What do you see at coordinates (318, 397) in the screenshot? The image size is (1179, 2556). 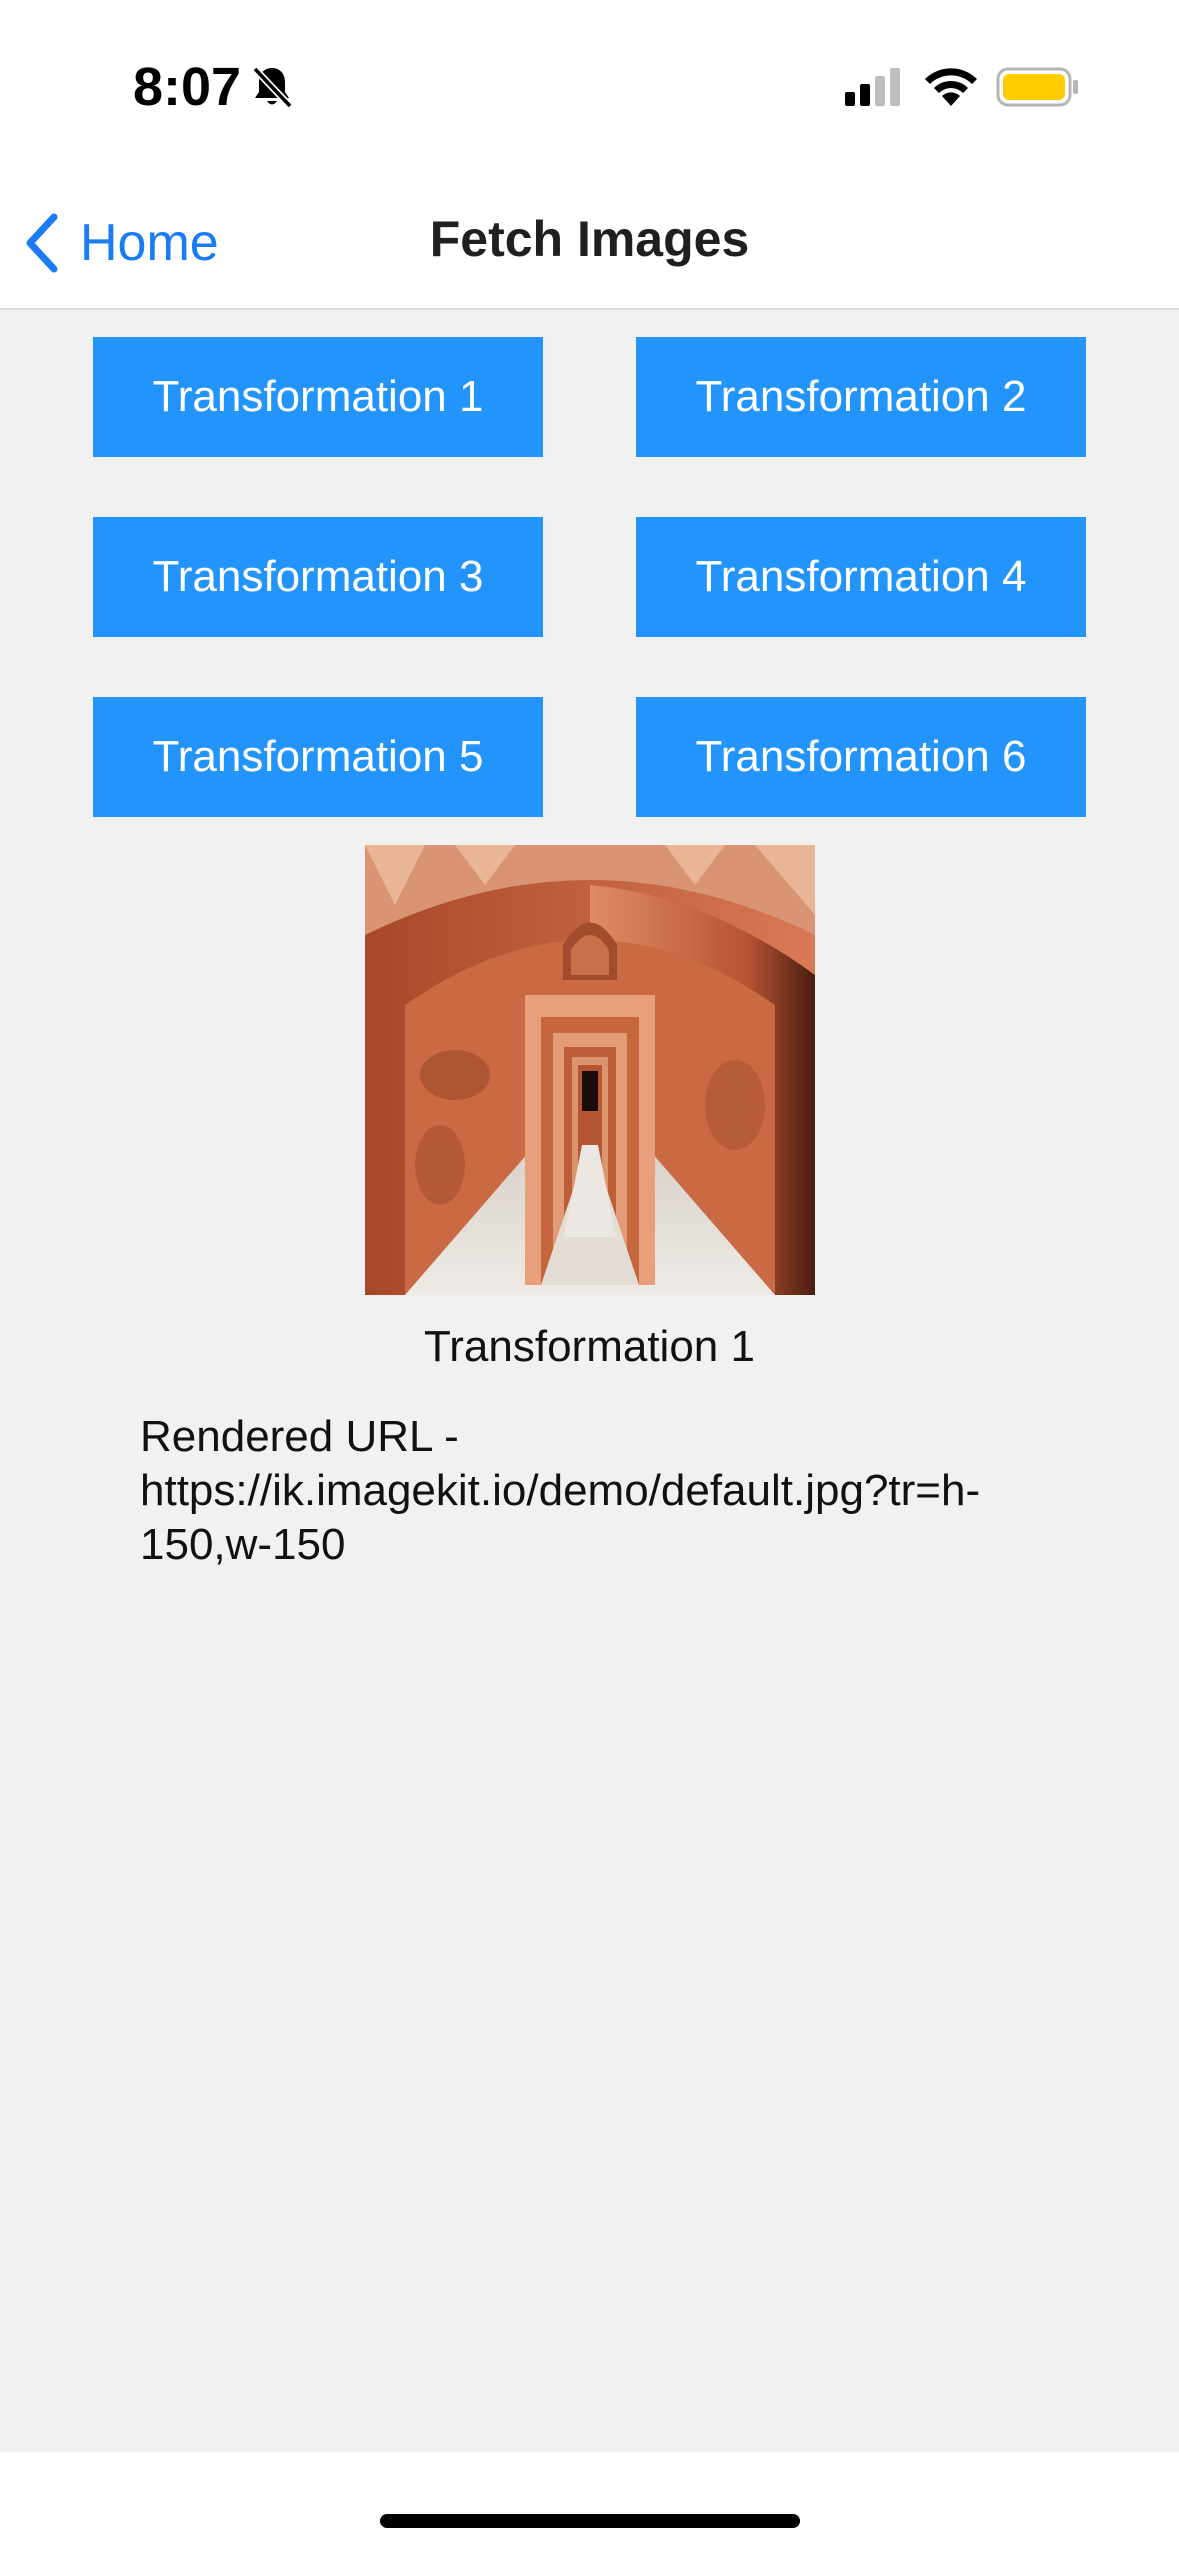 I see `transformation-1-button: Transformation 1` at bounding box center [318, 397].